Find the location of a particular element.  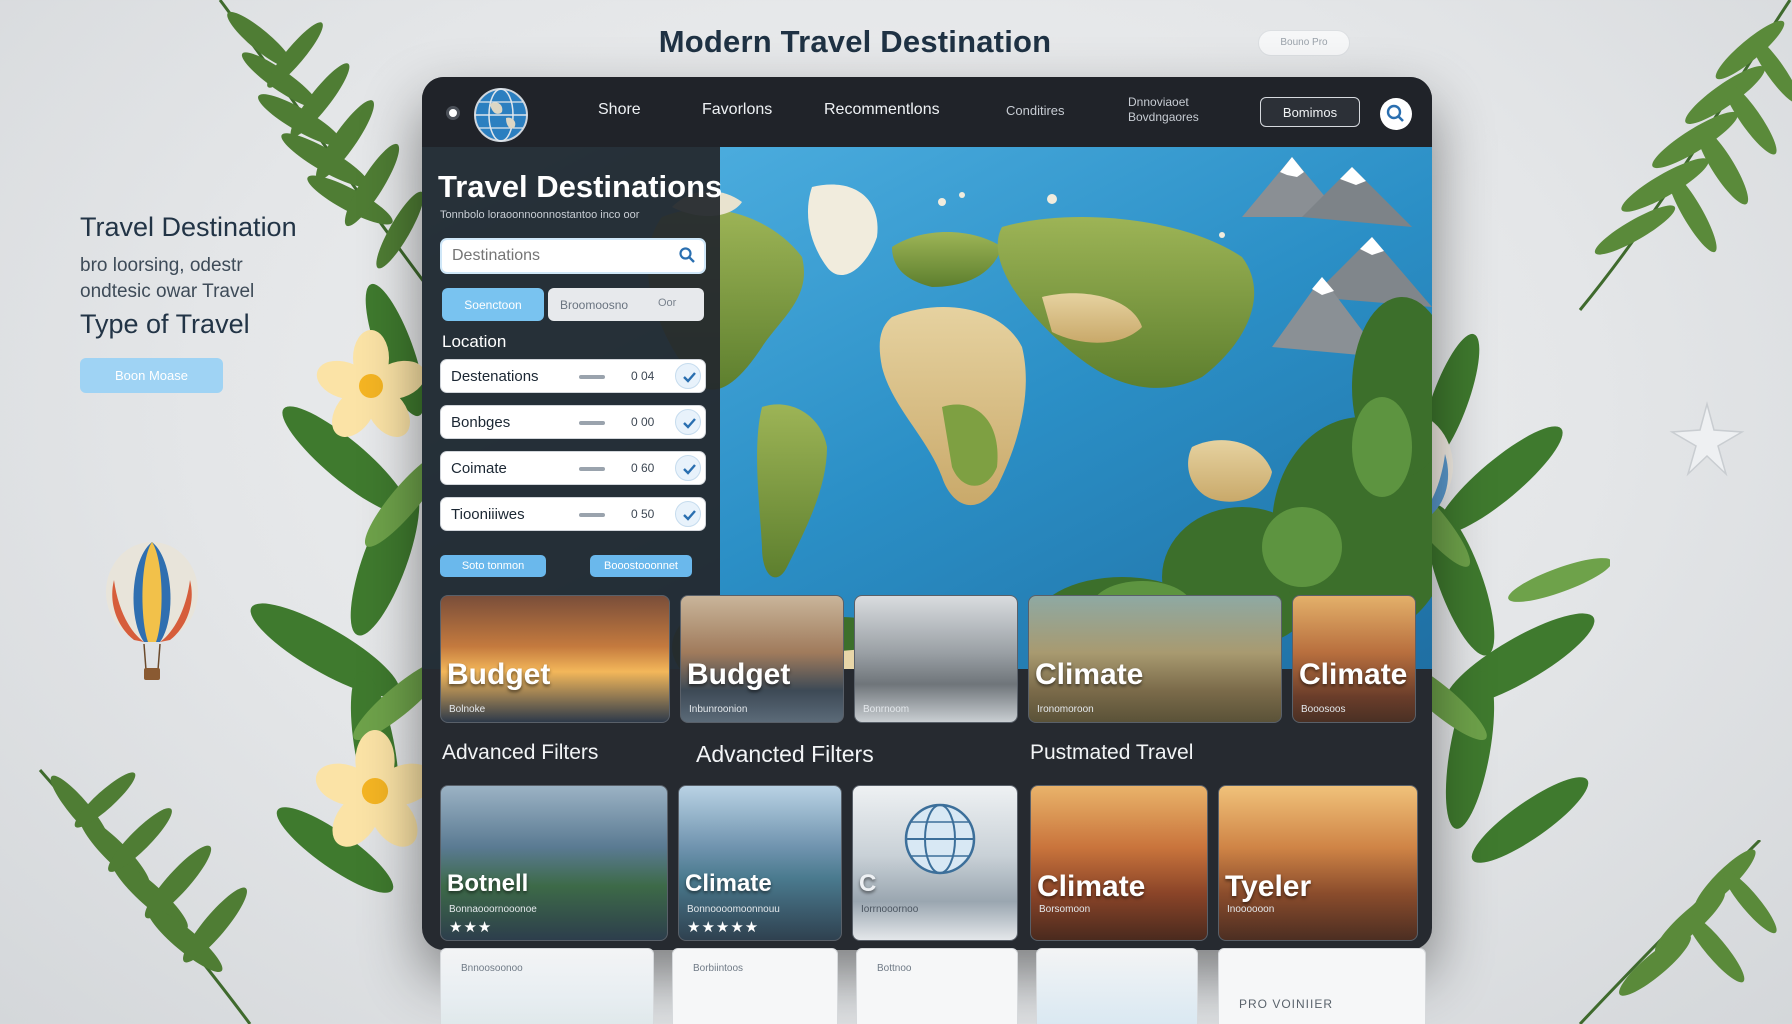

destination-card: Climate Bonnoooomoonnouu ★★★★★ is located at coordinates (760, 863).